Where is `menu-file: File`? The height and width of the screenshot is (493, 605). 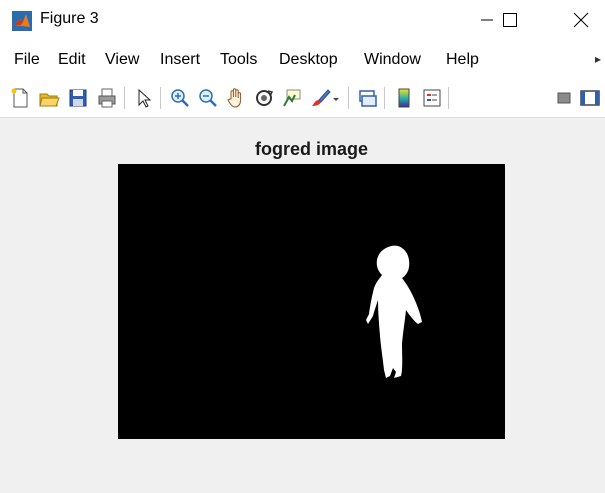 menu-file: File is located at coordinates (27, 60).